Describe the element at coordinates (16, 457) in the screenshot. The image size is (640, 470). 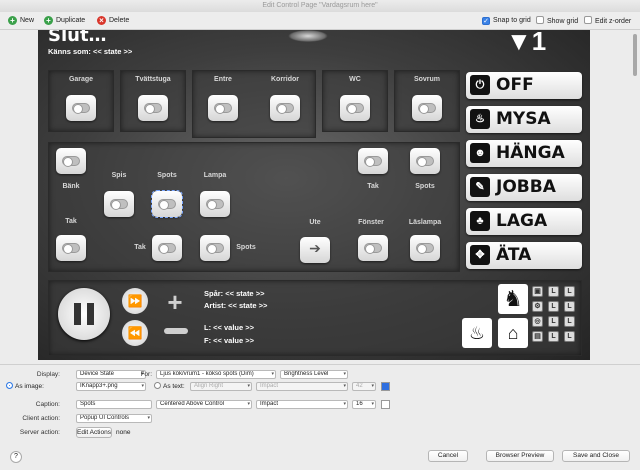
I see `help-button: ?` at that location.